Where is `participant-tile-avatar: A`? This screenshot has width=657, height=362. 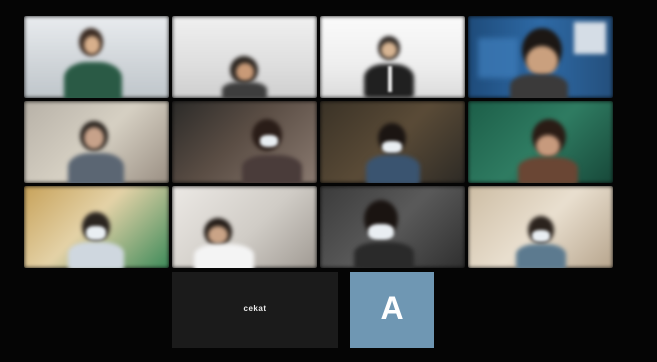
participant-tile-avatar: A is located at coordinates (392, 310).